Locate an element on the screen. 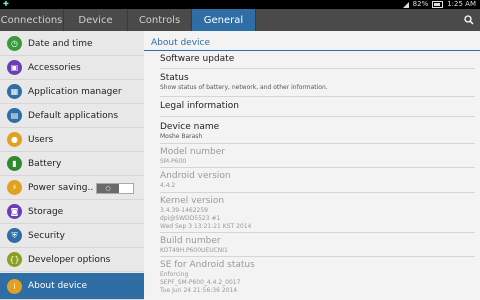 The height and width of the screenshot is (300, 480). search-icon is located at coordinates (469, 20).